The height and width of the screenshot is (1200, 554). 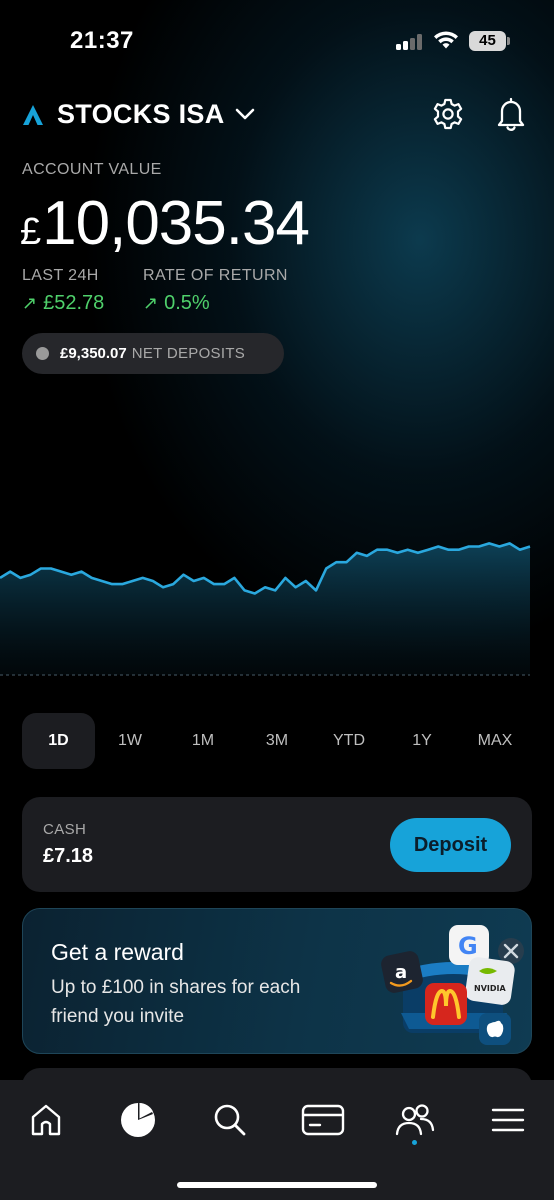 I want to click on svg-text: NVIDIA, so click(x=490, y=988).